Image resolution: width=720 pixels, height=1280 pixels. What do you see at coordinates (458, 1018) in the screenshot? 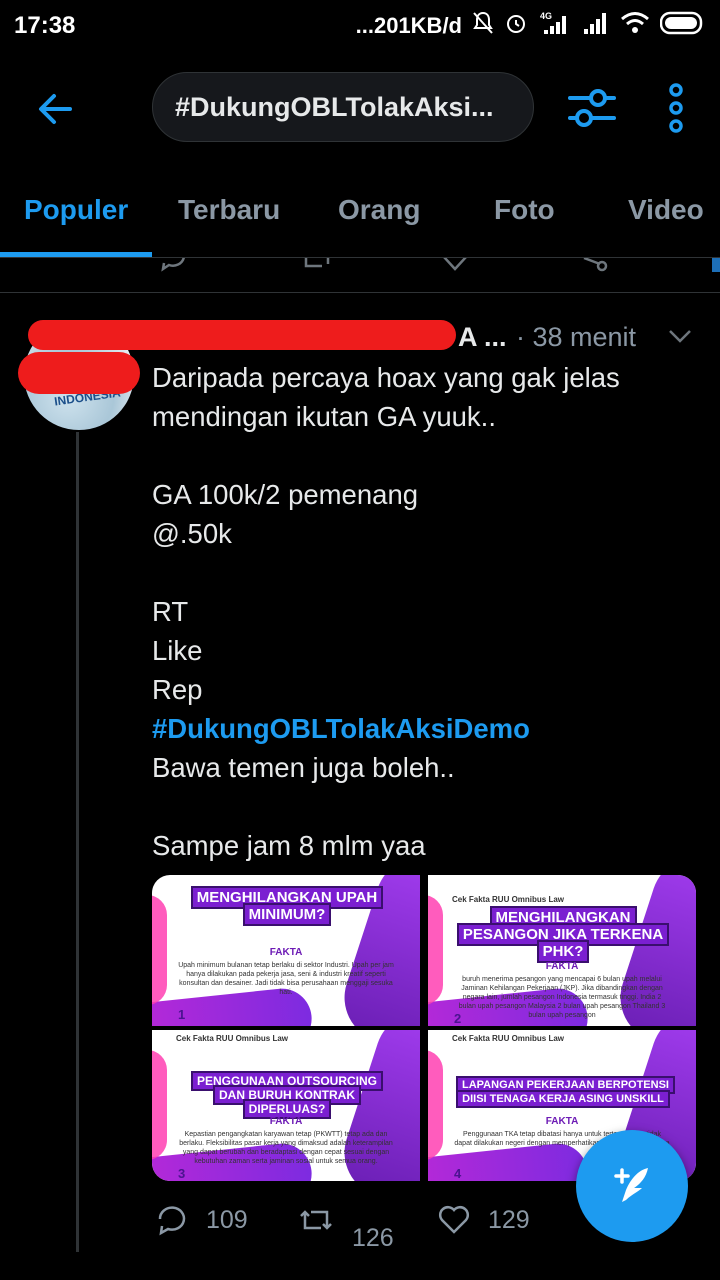
I see `image-number: 2` at bounding box center [458, 1018].